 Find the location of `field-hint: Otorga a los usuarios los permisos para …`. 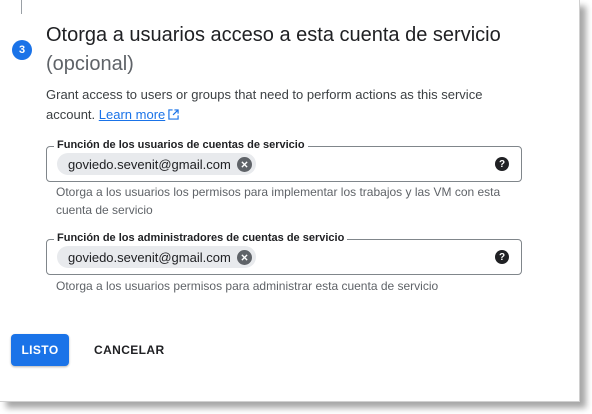

field-hint: Otorga a los usuarios los permisos para … is located at coordinates (278, 201).